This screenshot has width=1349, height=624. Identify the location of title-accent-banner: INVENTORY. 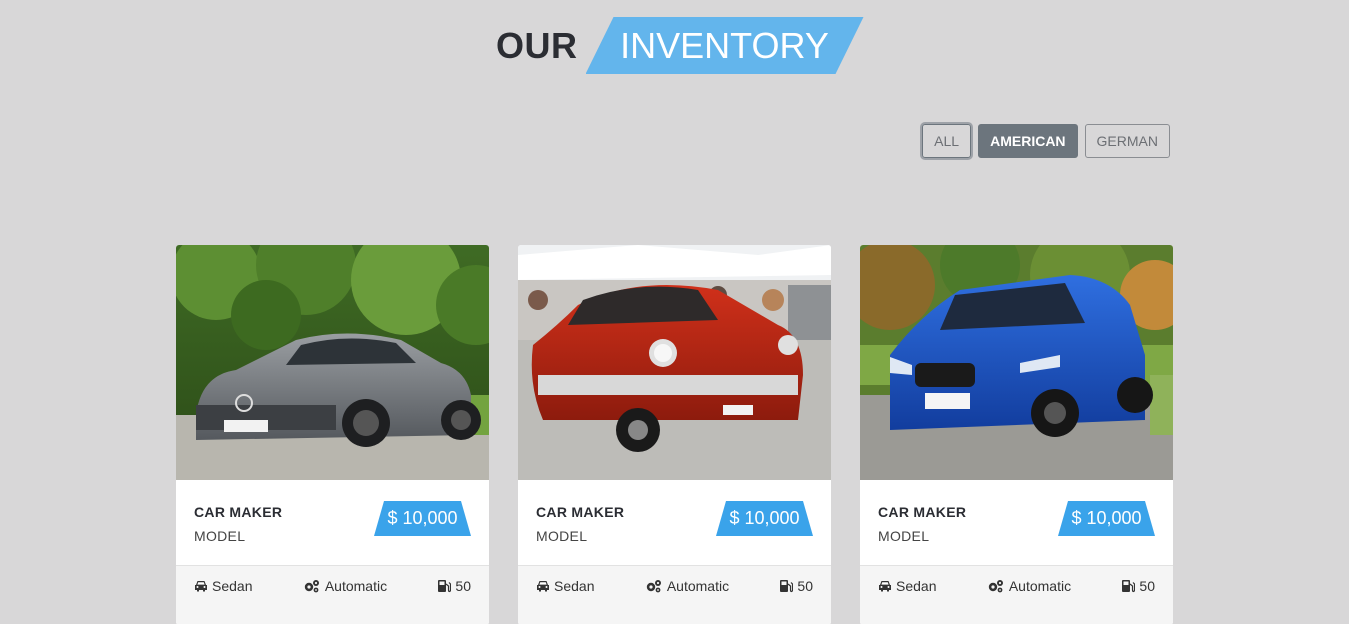
(725, 45).